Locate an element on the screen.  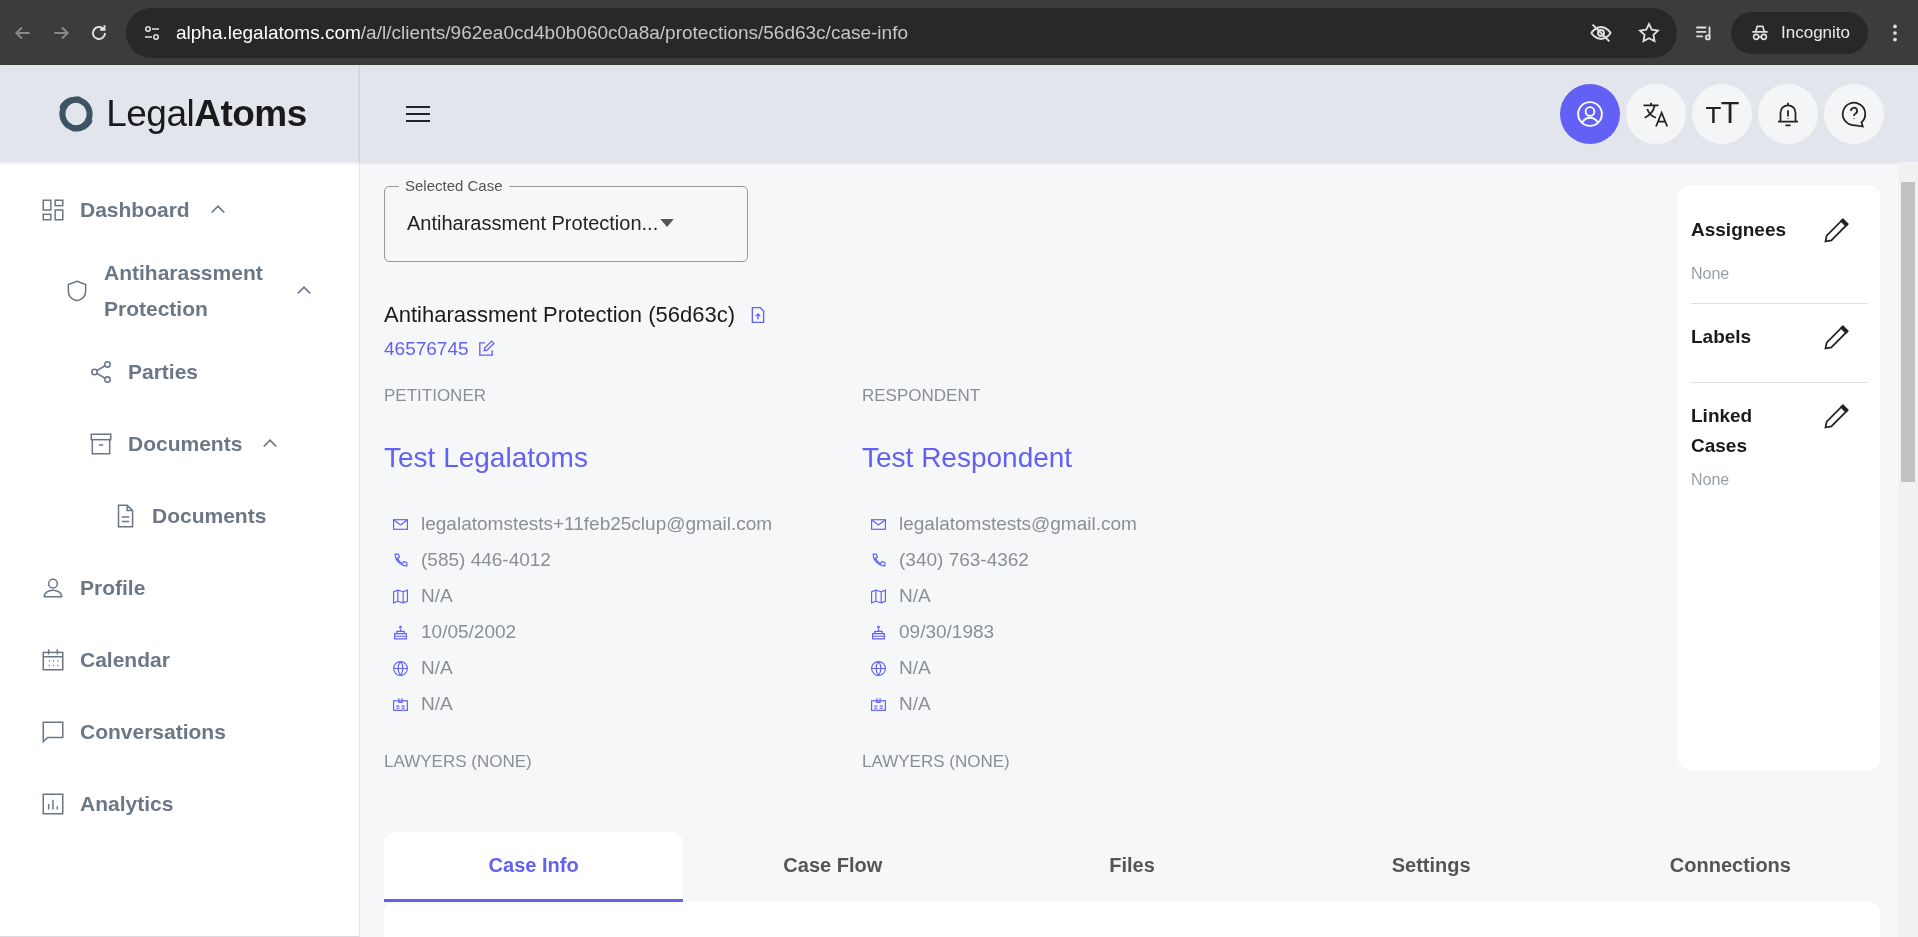
party-name-link: Test Legalatoms is located at coordinates (623, 458).